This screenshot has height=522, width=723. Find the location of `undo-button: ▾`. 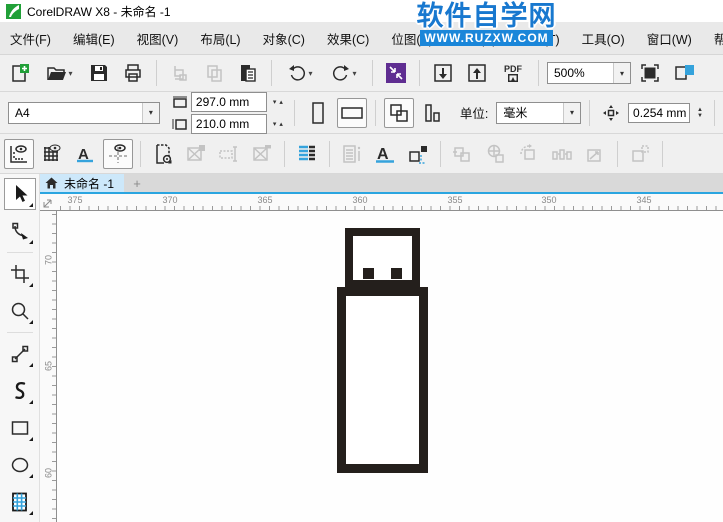

undo-button: ▾ is located at coordinates (300, 73).